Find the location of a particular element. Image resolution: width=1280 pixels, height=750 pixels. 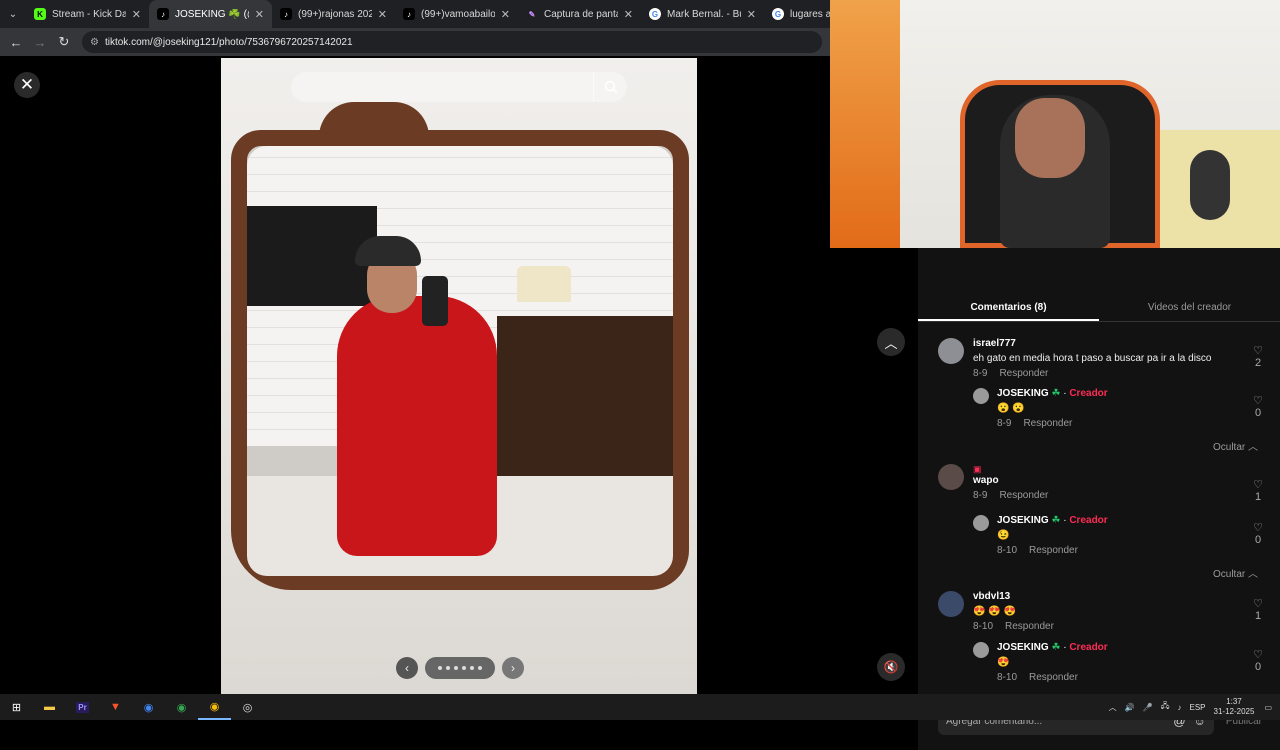

notification-icon: ▭ is located at coordinates (1268, 707).